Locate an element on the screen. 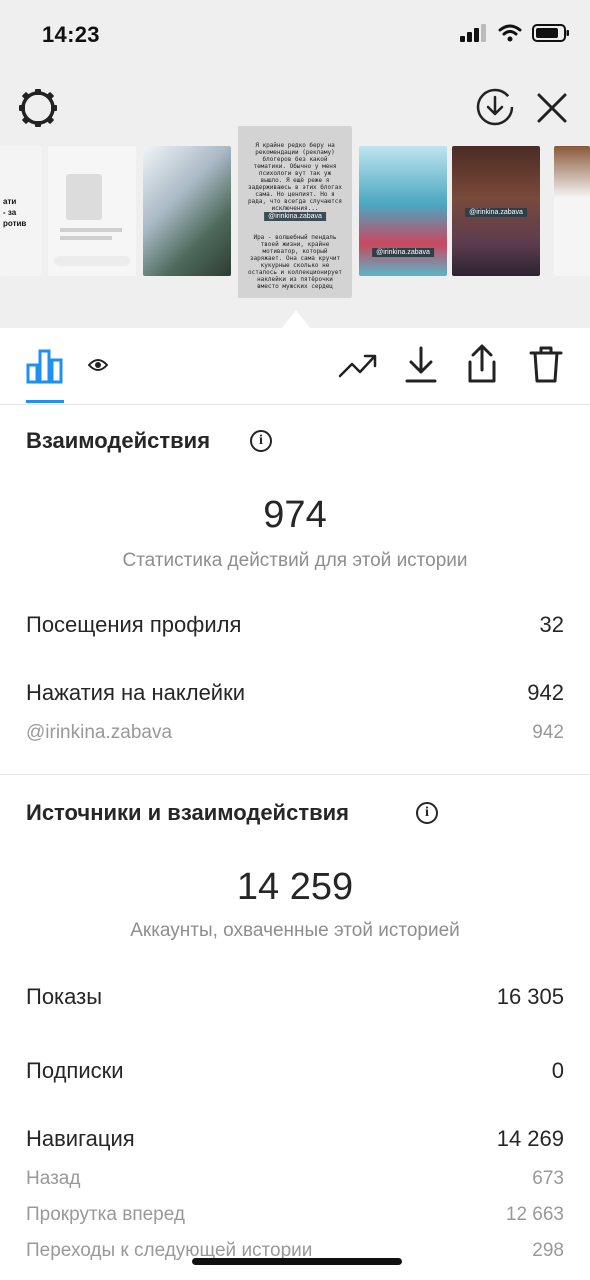  stat-value: 16 305 is located at coordinates (530, 996).